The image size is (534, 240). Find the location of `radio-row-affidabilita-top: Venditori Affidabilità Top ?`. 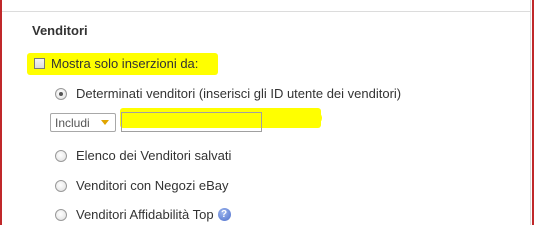

radio-row-affidabilita-top: Venditori Affidabilità Top ? is located at coordinates (143, 214).